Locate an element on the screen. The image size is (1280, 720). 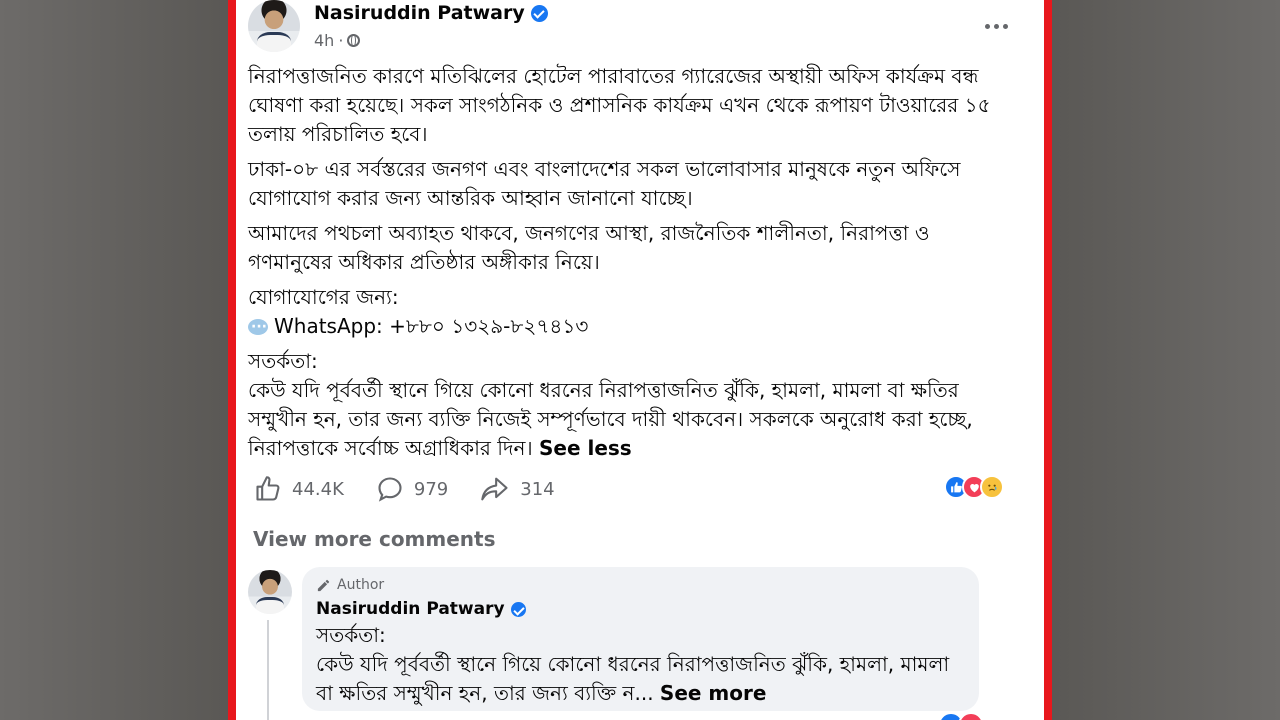
pencil-icon is located at coordinates (323, 585).